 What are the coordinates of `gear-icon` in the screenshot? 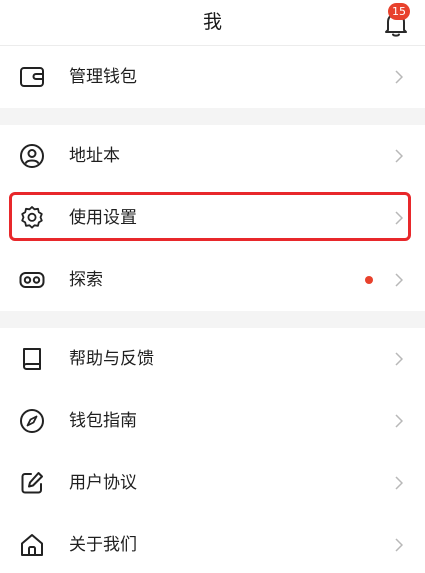 It's located at (32, 218).